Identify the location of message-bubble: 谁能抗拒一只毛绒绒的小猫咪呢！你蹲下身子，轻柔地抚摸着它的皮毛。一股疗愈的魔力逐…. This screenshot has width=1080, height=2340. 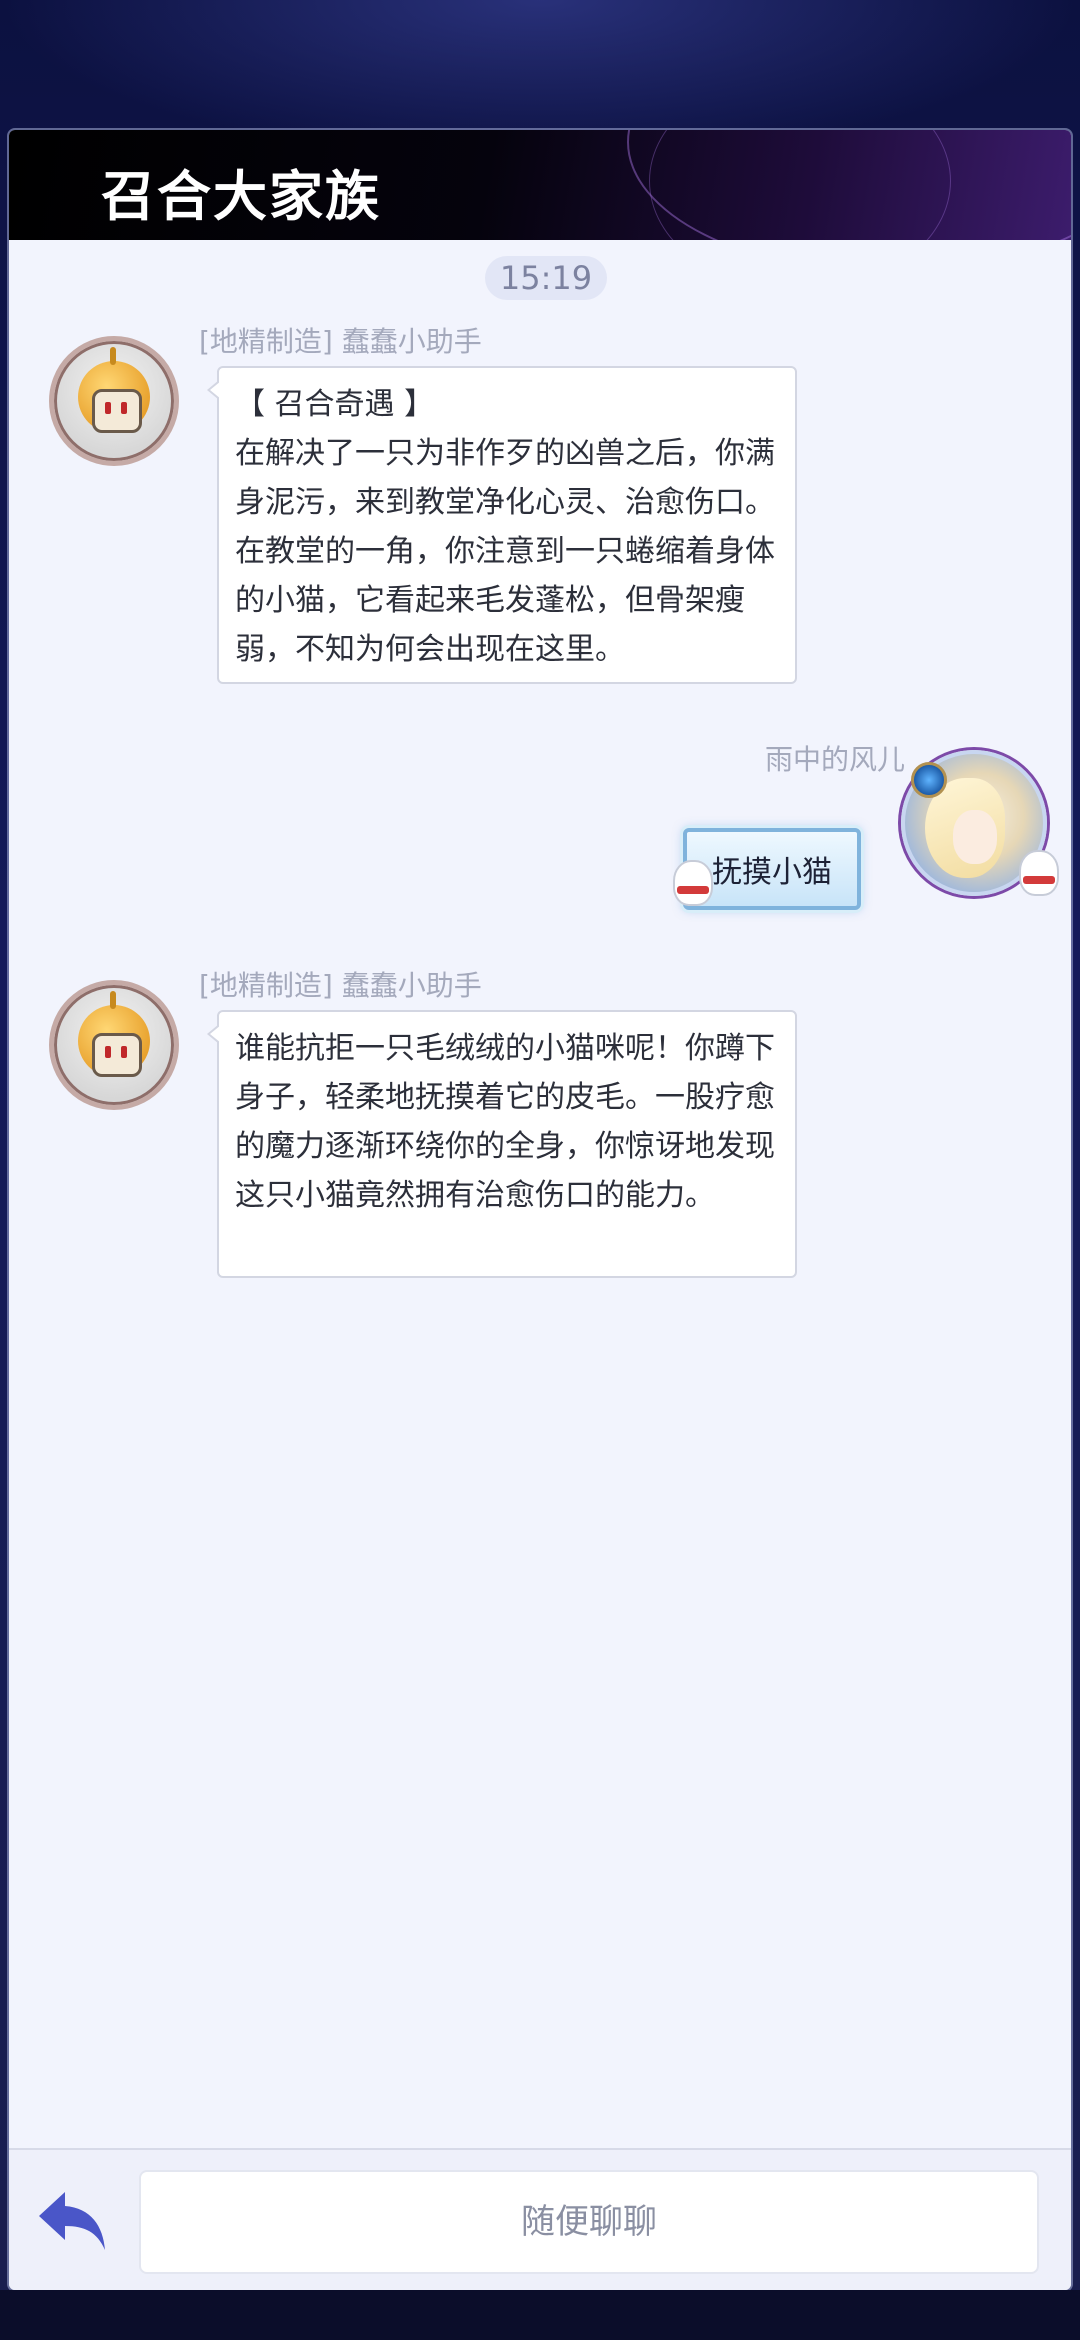
(502, 1144).